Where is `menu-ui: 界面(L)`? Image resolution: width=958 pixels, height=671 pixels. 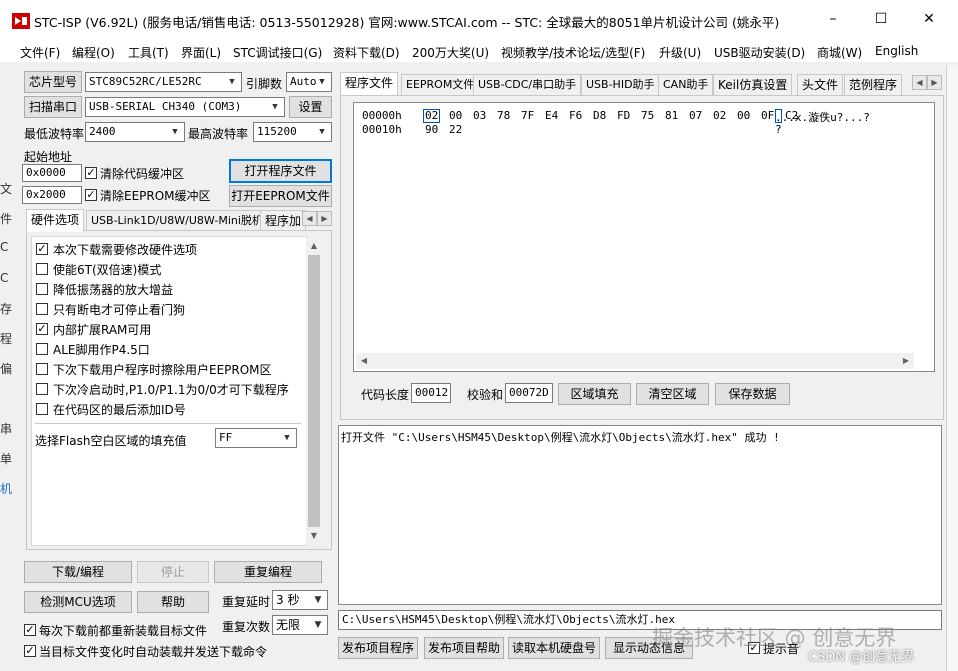
menu-ui: 界面(L) is located at coordinates (201, 52).